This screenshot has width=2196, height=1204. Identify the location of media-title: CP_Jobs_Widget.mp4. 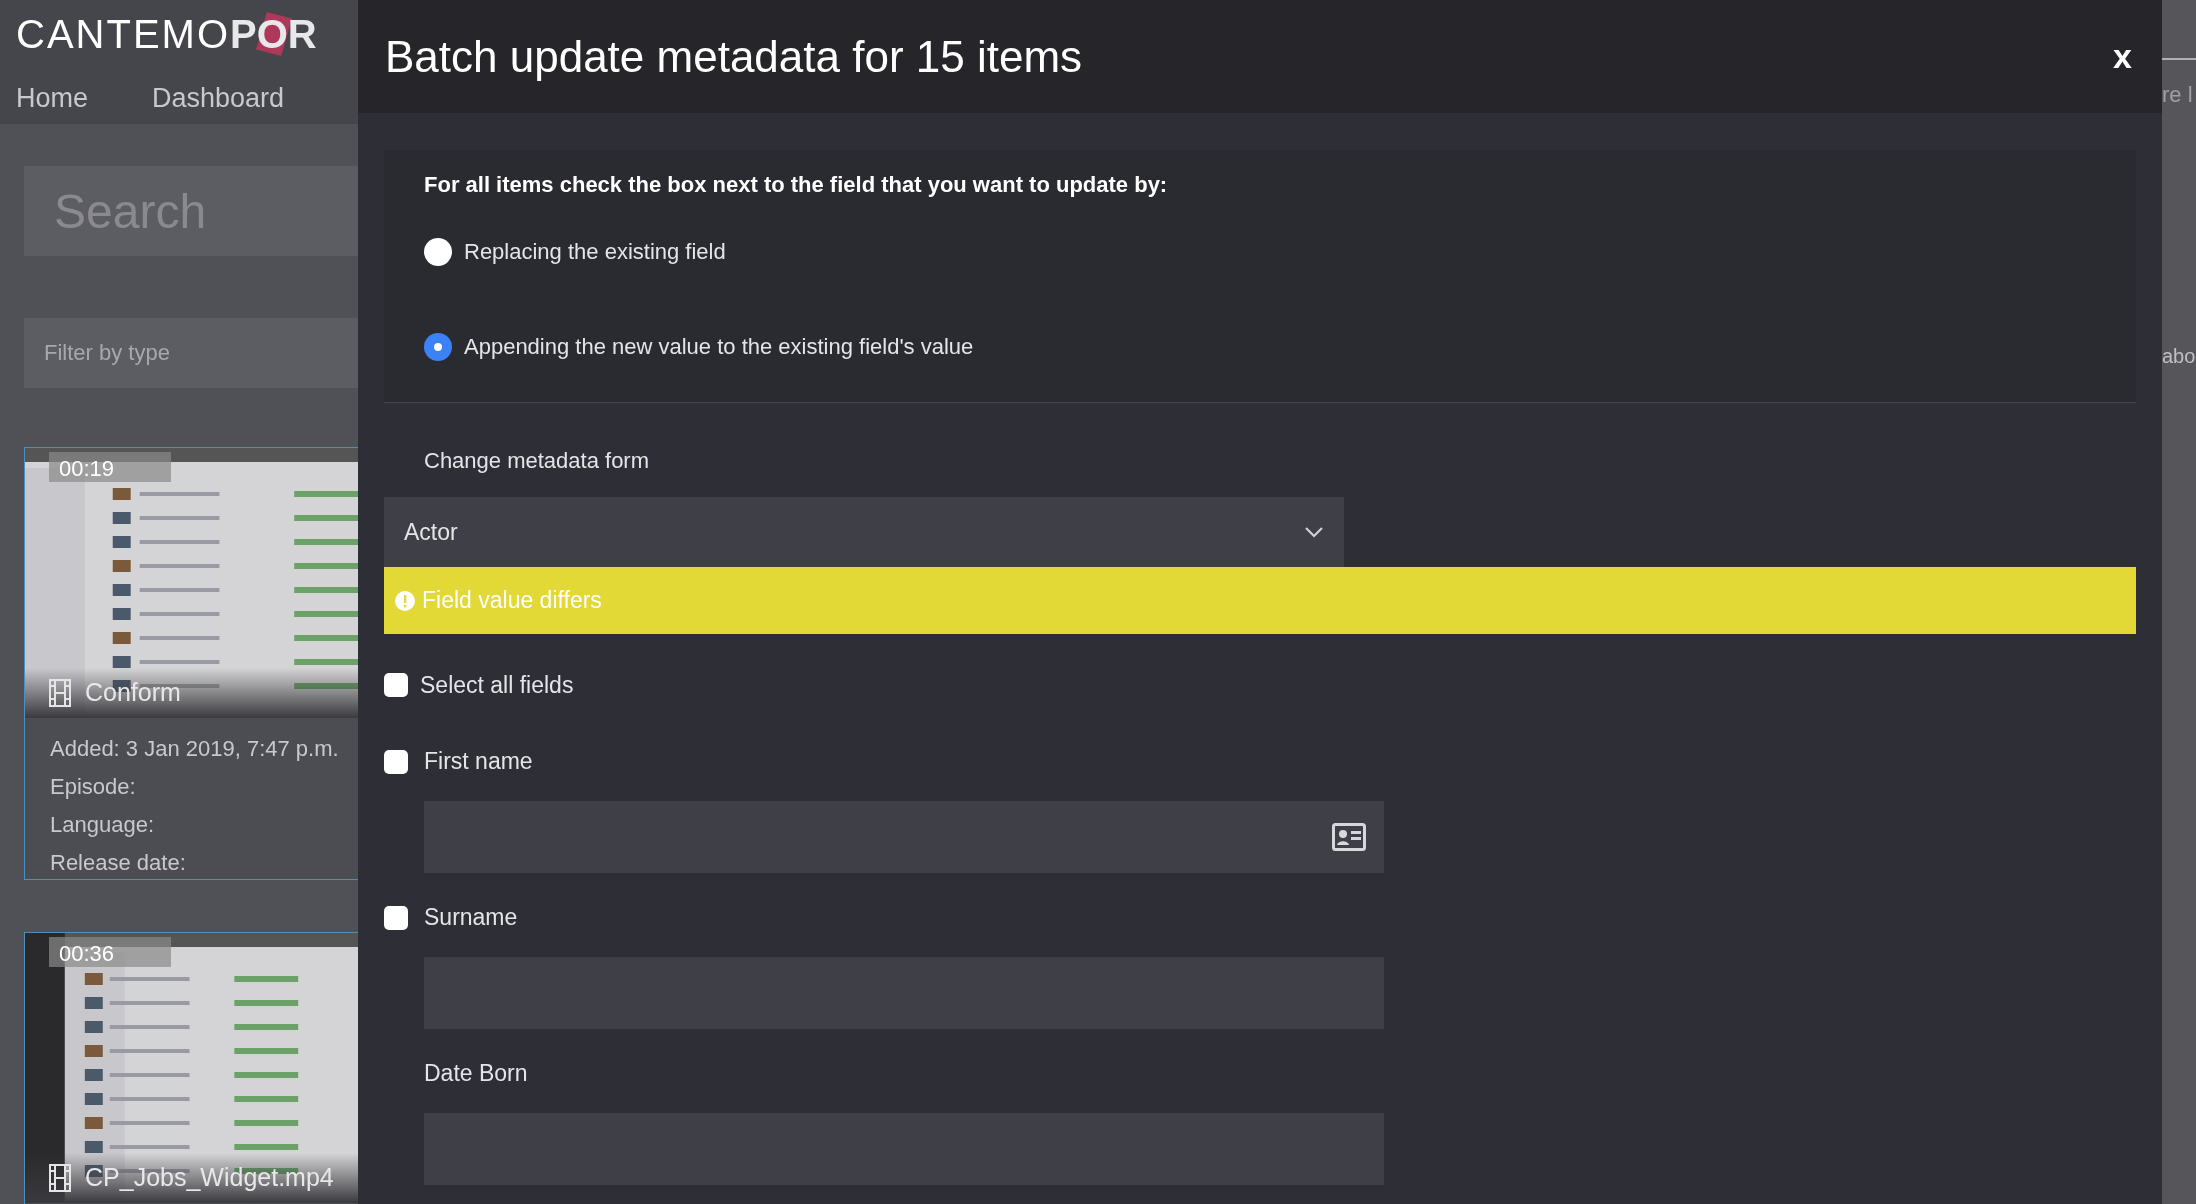
(209, 1178).